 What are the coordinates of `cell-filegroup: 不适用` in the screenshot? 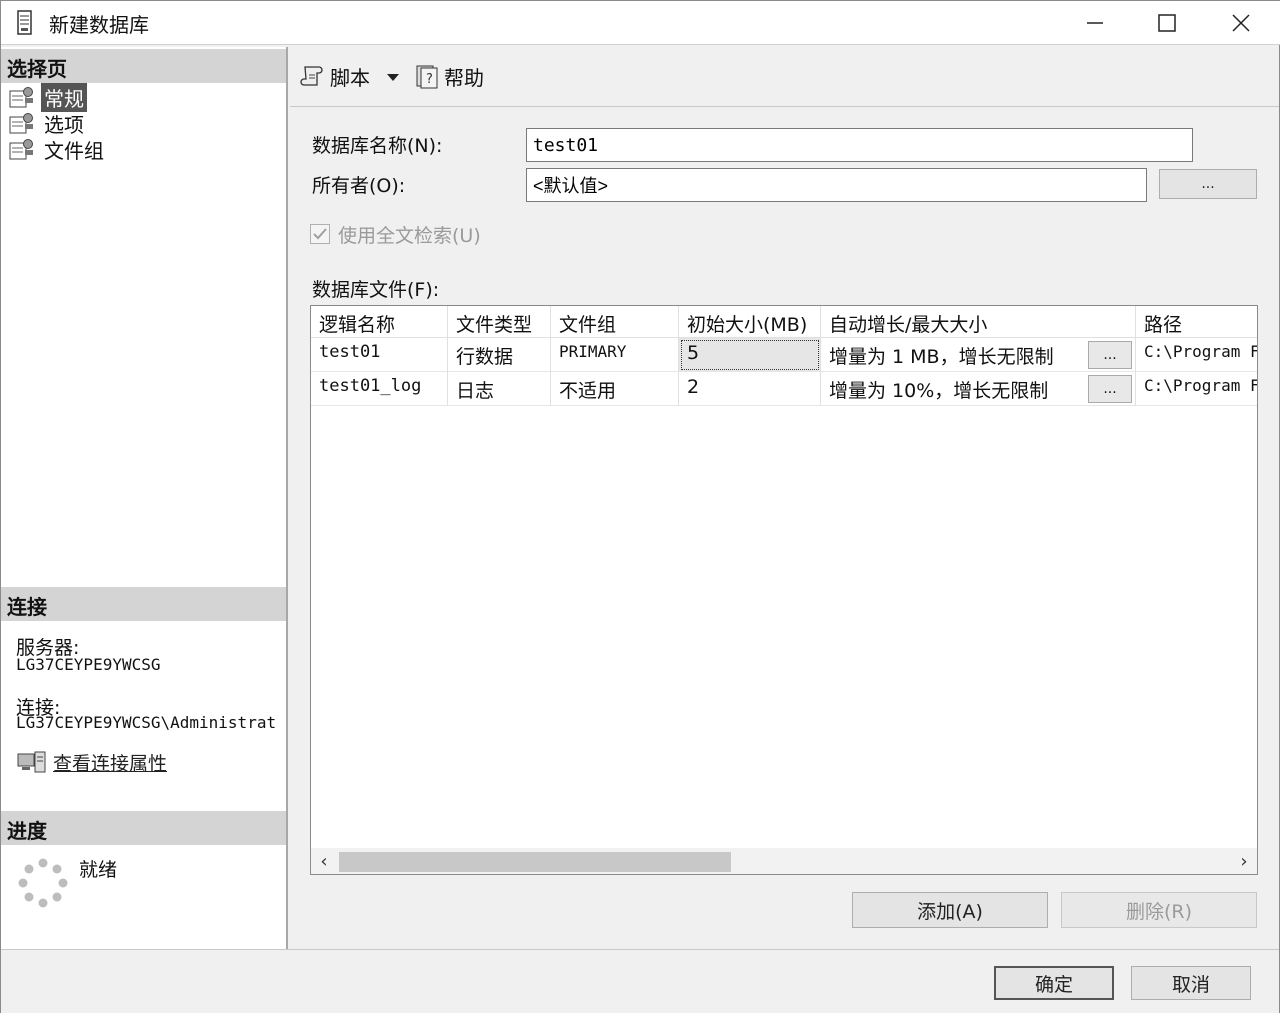 It's located at (615, 389).